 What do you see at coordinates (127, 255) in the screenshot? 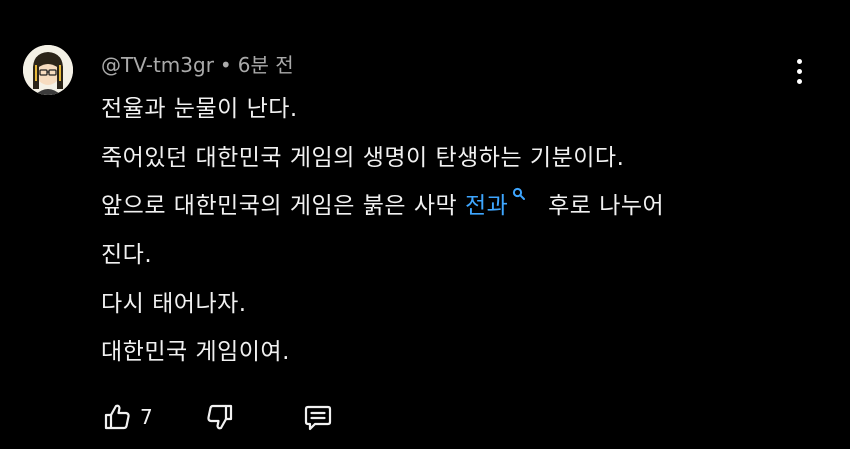
I see `comment-line: 진다.` at bounding box center [127, 255].